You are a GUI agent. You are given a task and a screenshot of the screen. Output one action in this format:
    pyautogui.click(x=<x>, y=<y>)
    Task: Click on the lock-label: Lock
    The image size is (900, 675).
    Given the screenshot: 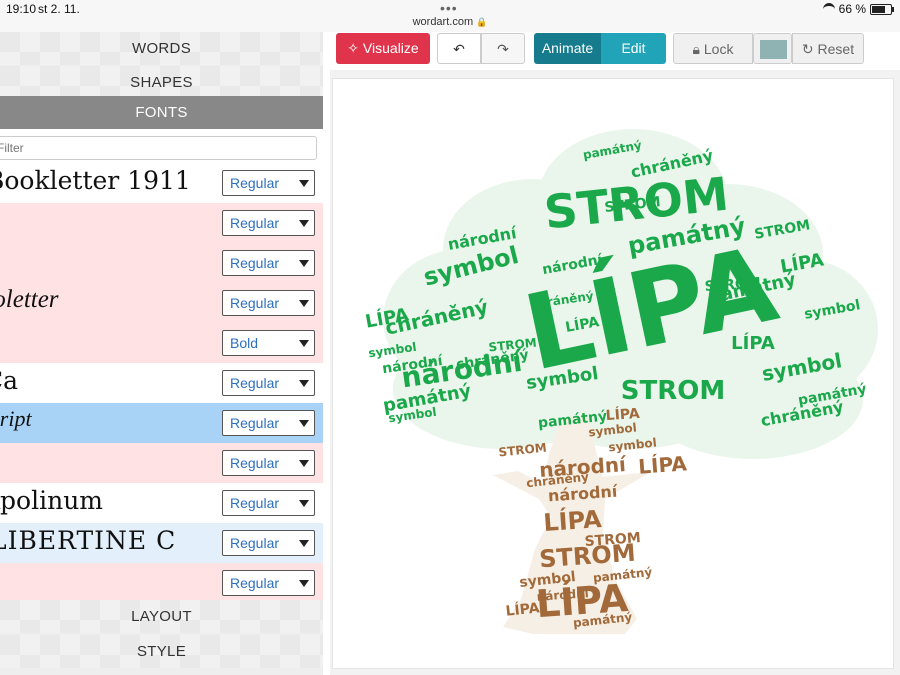 What is the action you would take?
    pyautogui.click(x=718, y=49)
    